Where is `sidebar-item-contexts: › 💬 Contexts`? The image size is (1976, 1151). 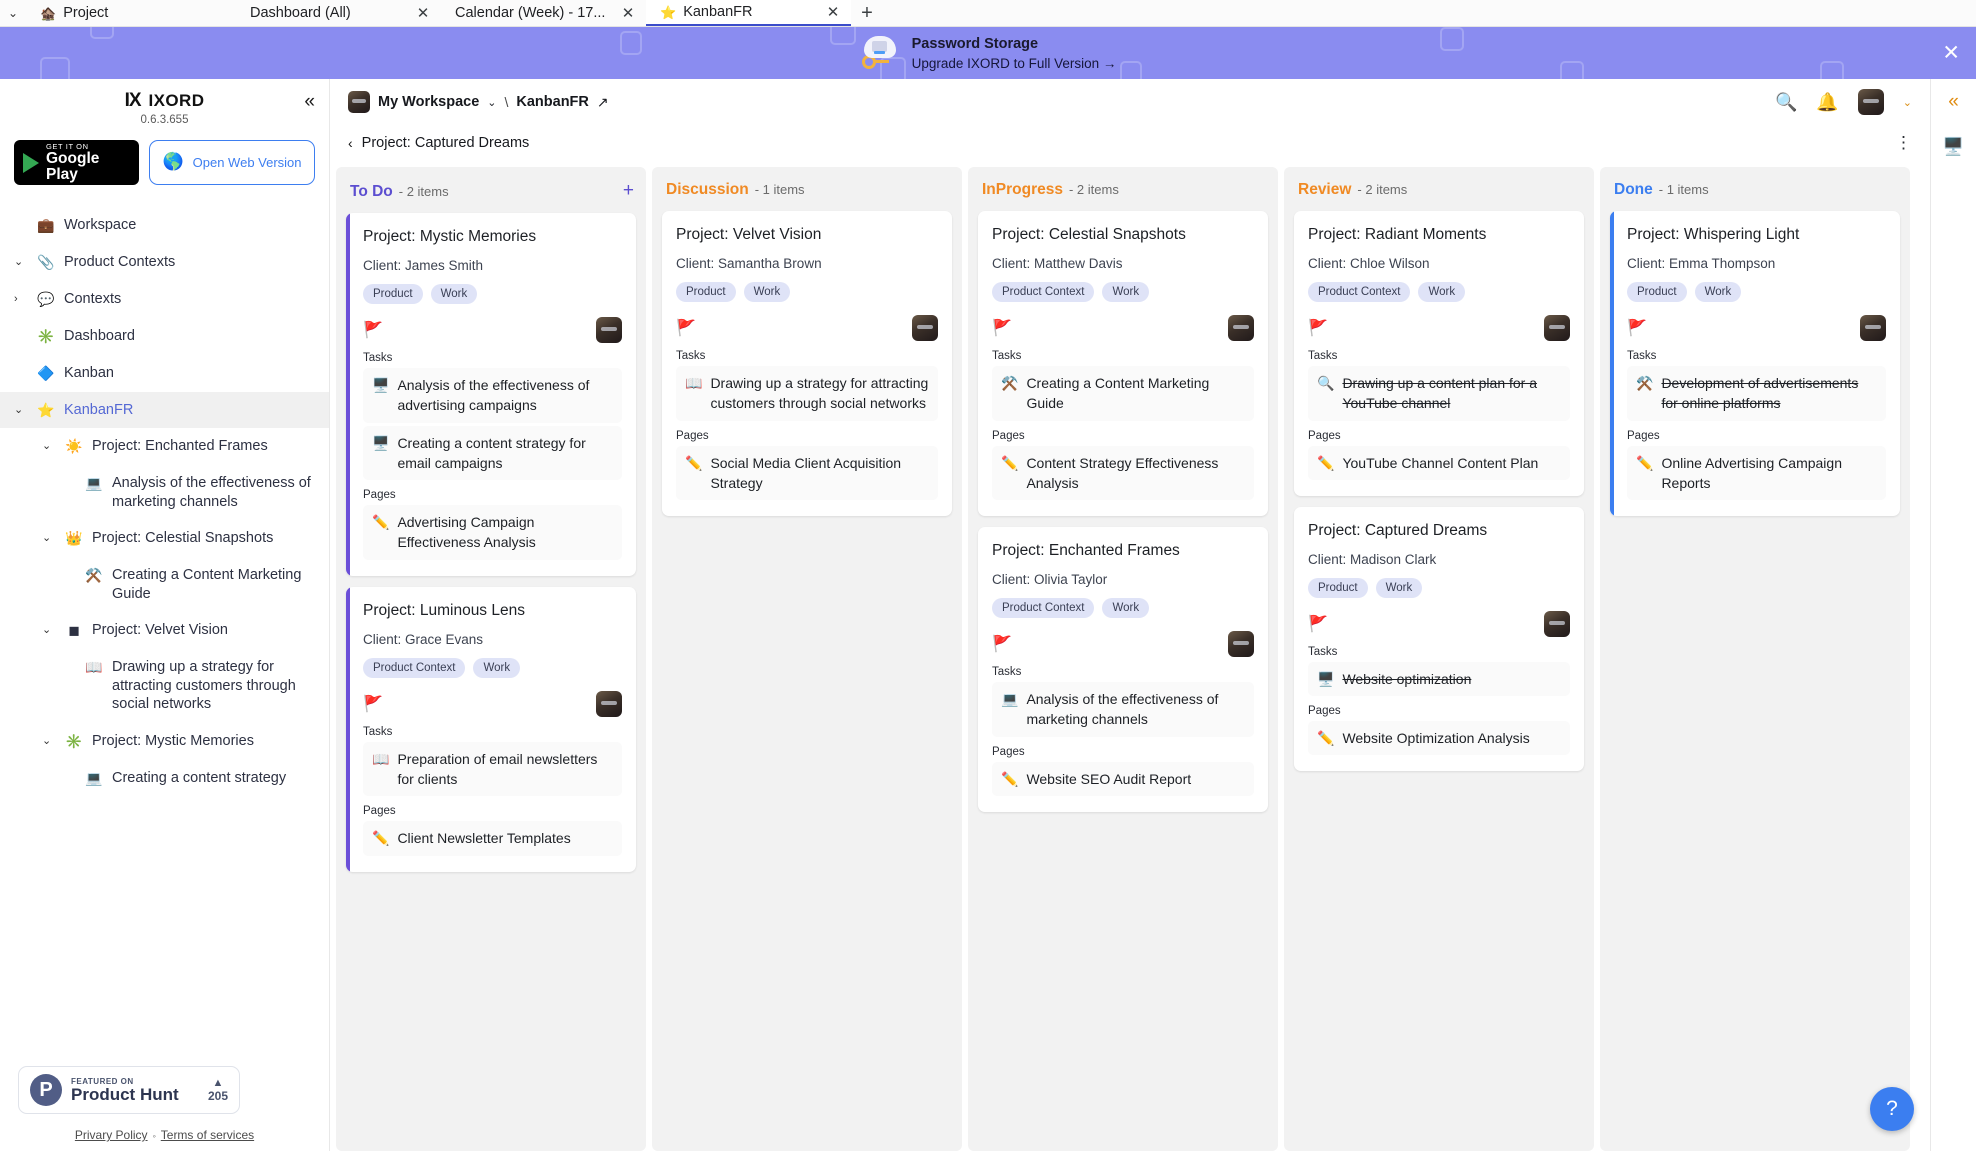 sidebar-item-contexts: › 💬 Contexts is located at coordinates (164, 299).